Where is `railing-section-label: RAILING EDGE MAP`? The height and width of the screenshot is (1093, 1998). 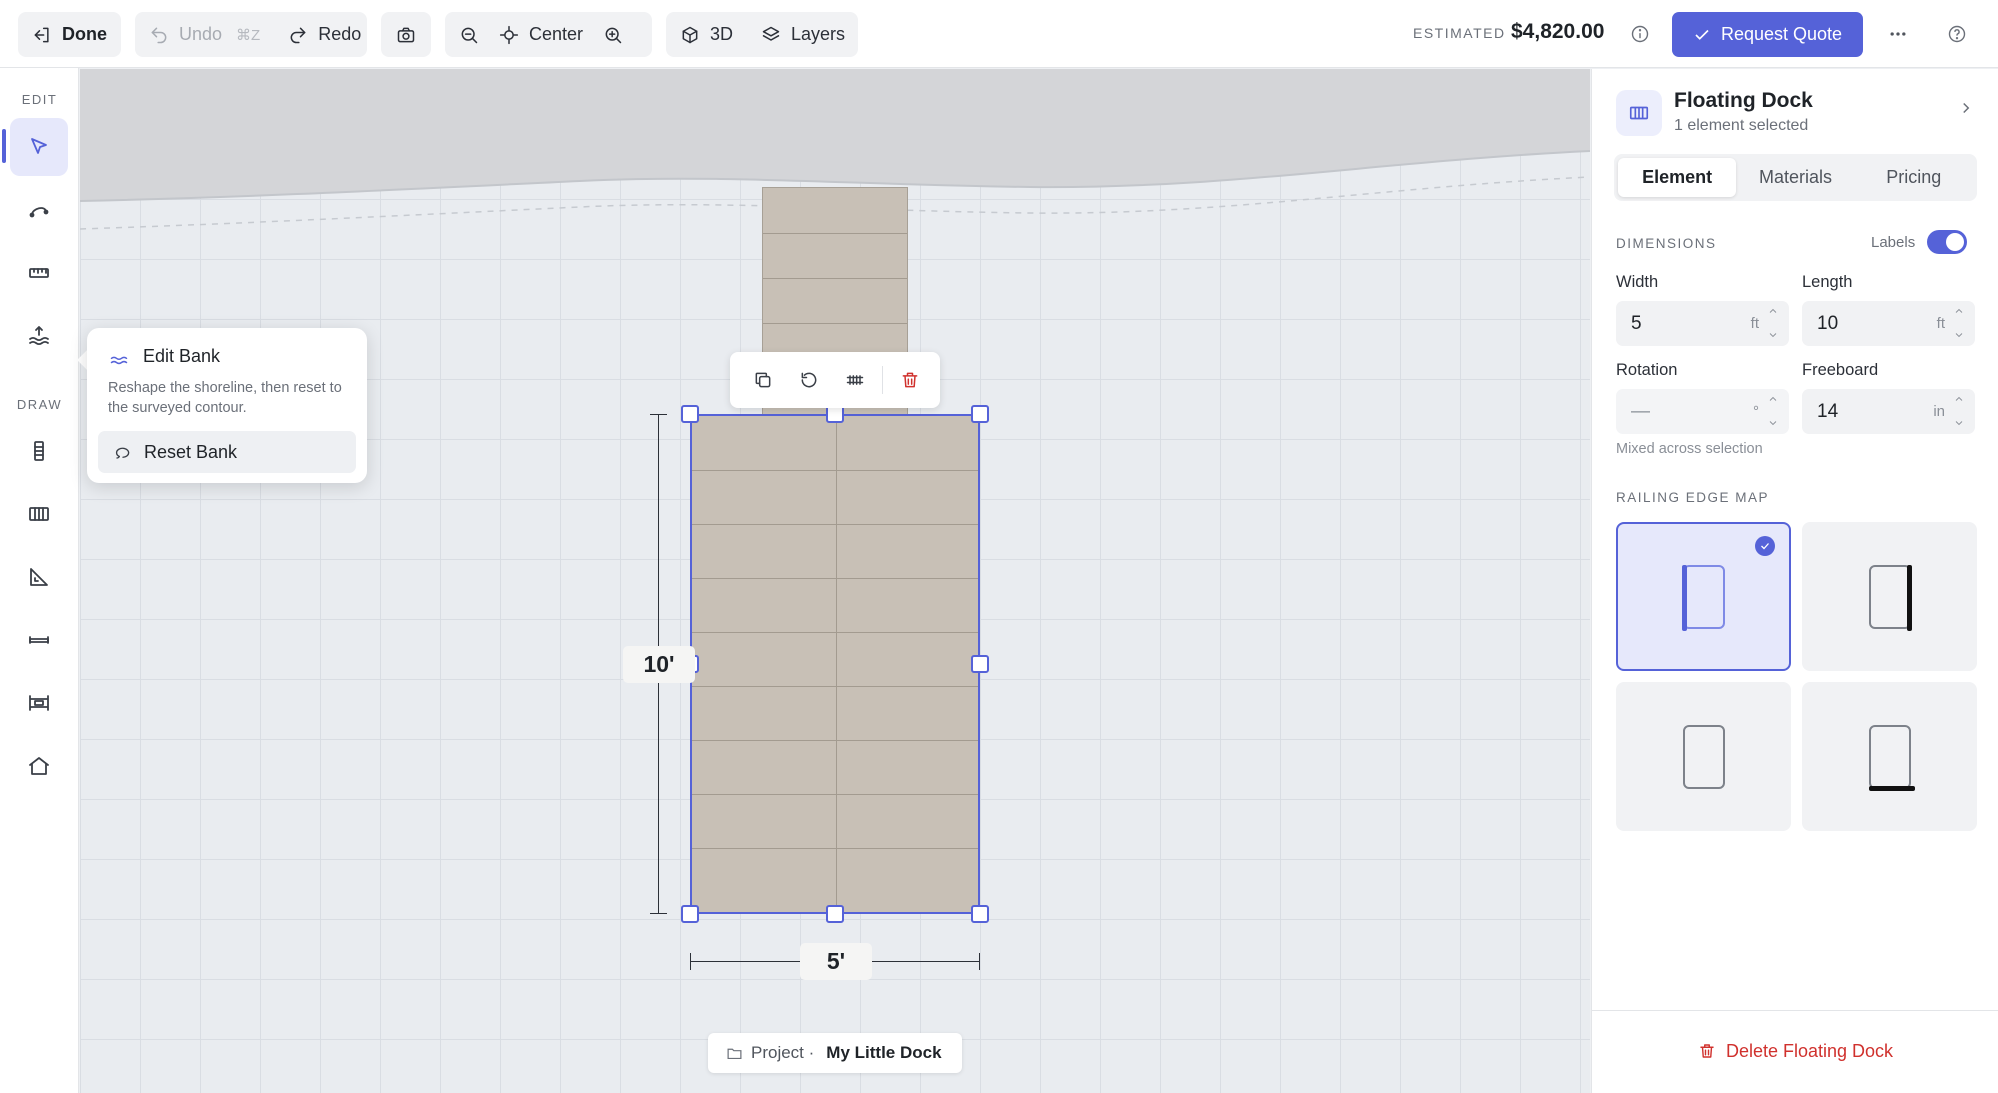 railing-section-label: RAILING EDGE MAP is located at coordinates (1693, 497).